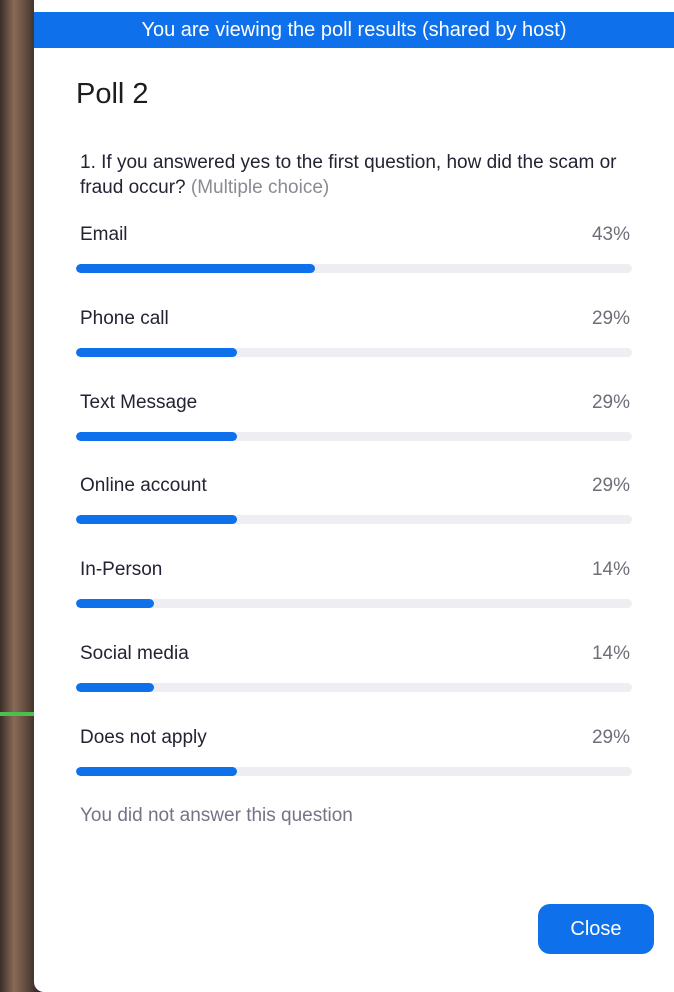  I want to click on poll-option-online-account: Online account 29%, so click(354, 505).